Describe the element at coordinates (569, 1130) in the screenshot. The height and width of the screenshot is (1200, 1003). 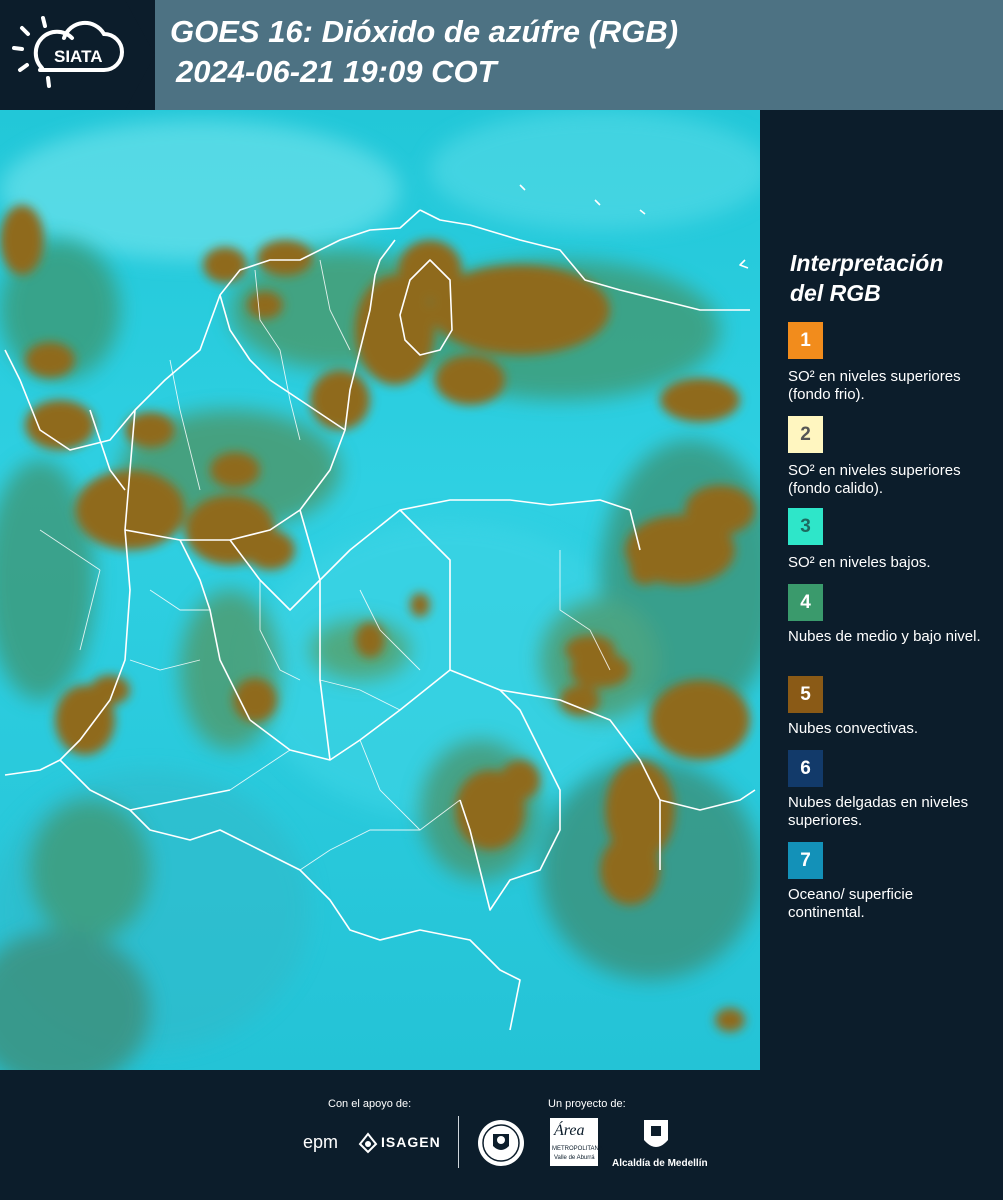
I see `area-logo-text: Área` at that location.